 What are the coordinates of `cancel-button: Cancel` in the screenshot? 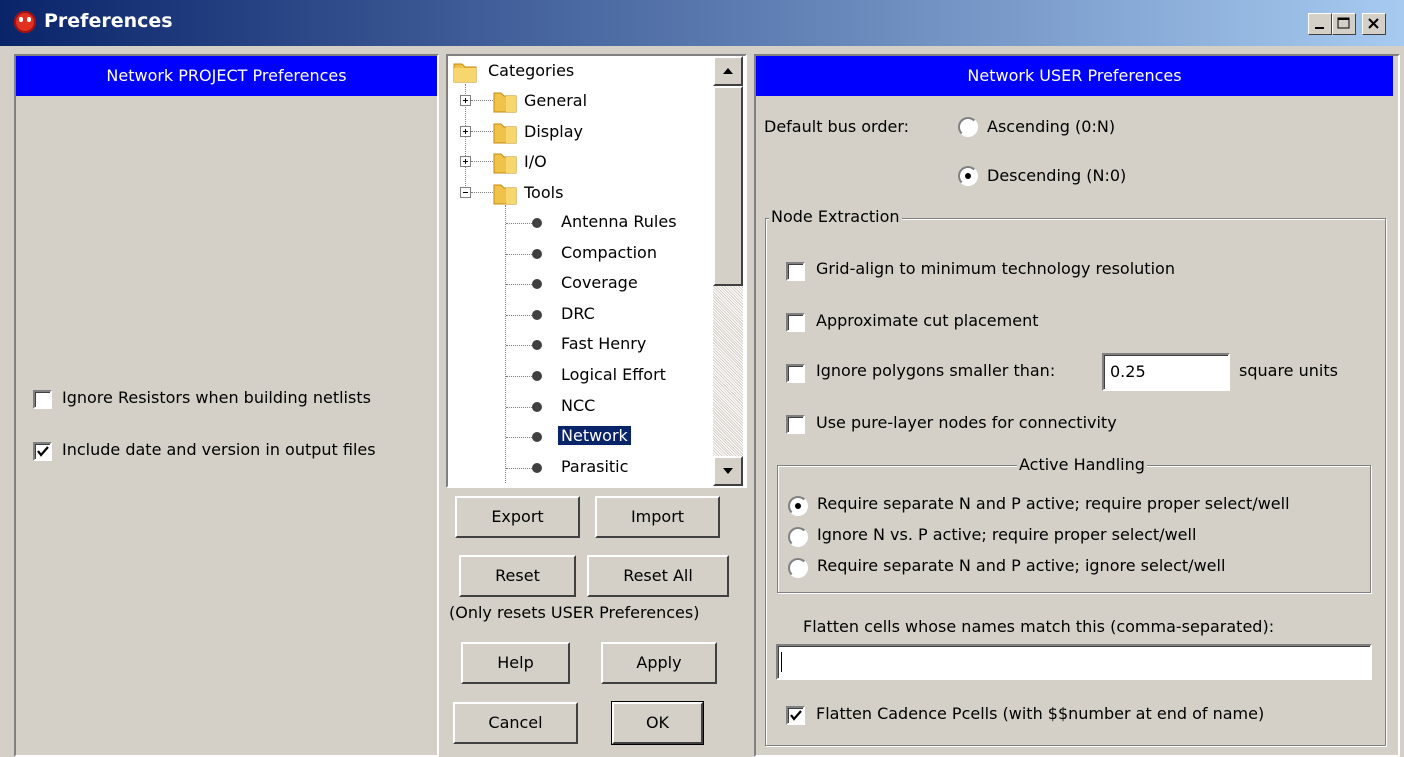 It's located at (515, 723).